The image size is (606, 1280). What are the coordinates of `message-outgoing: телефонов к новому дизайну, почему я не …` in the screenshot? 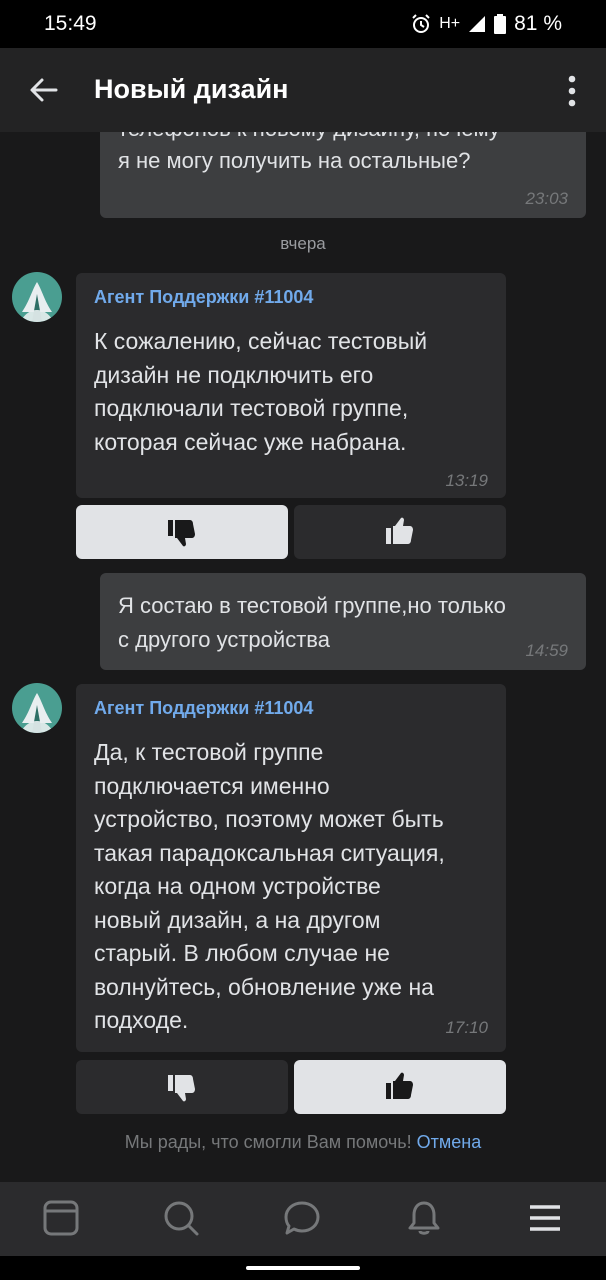 It's located at (343, 175).